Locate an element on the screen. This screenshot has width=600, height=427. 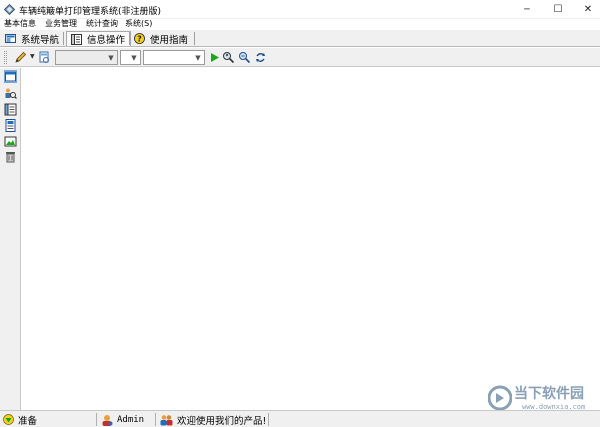
tab-info-ops-label: 信息操作 is located at coordinates (106, 40).